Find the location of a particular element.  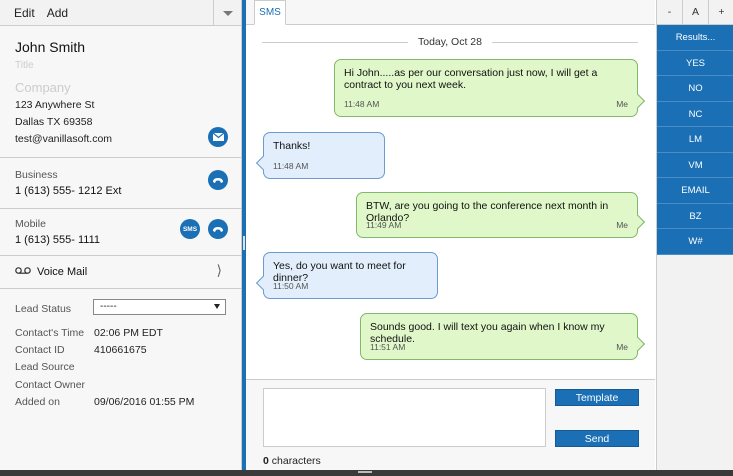

call-business-button is located at coordinates (218, 180).